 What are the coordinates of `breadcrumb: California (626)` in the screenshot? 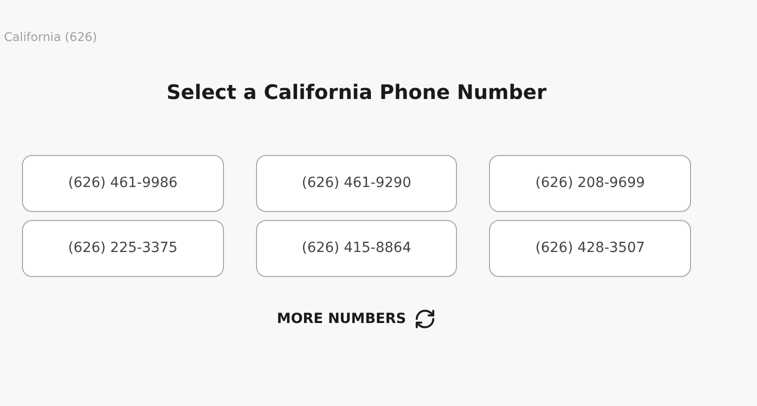 It's located at (51, 37).